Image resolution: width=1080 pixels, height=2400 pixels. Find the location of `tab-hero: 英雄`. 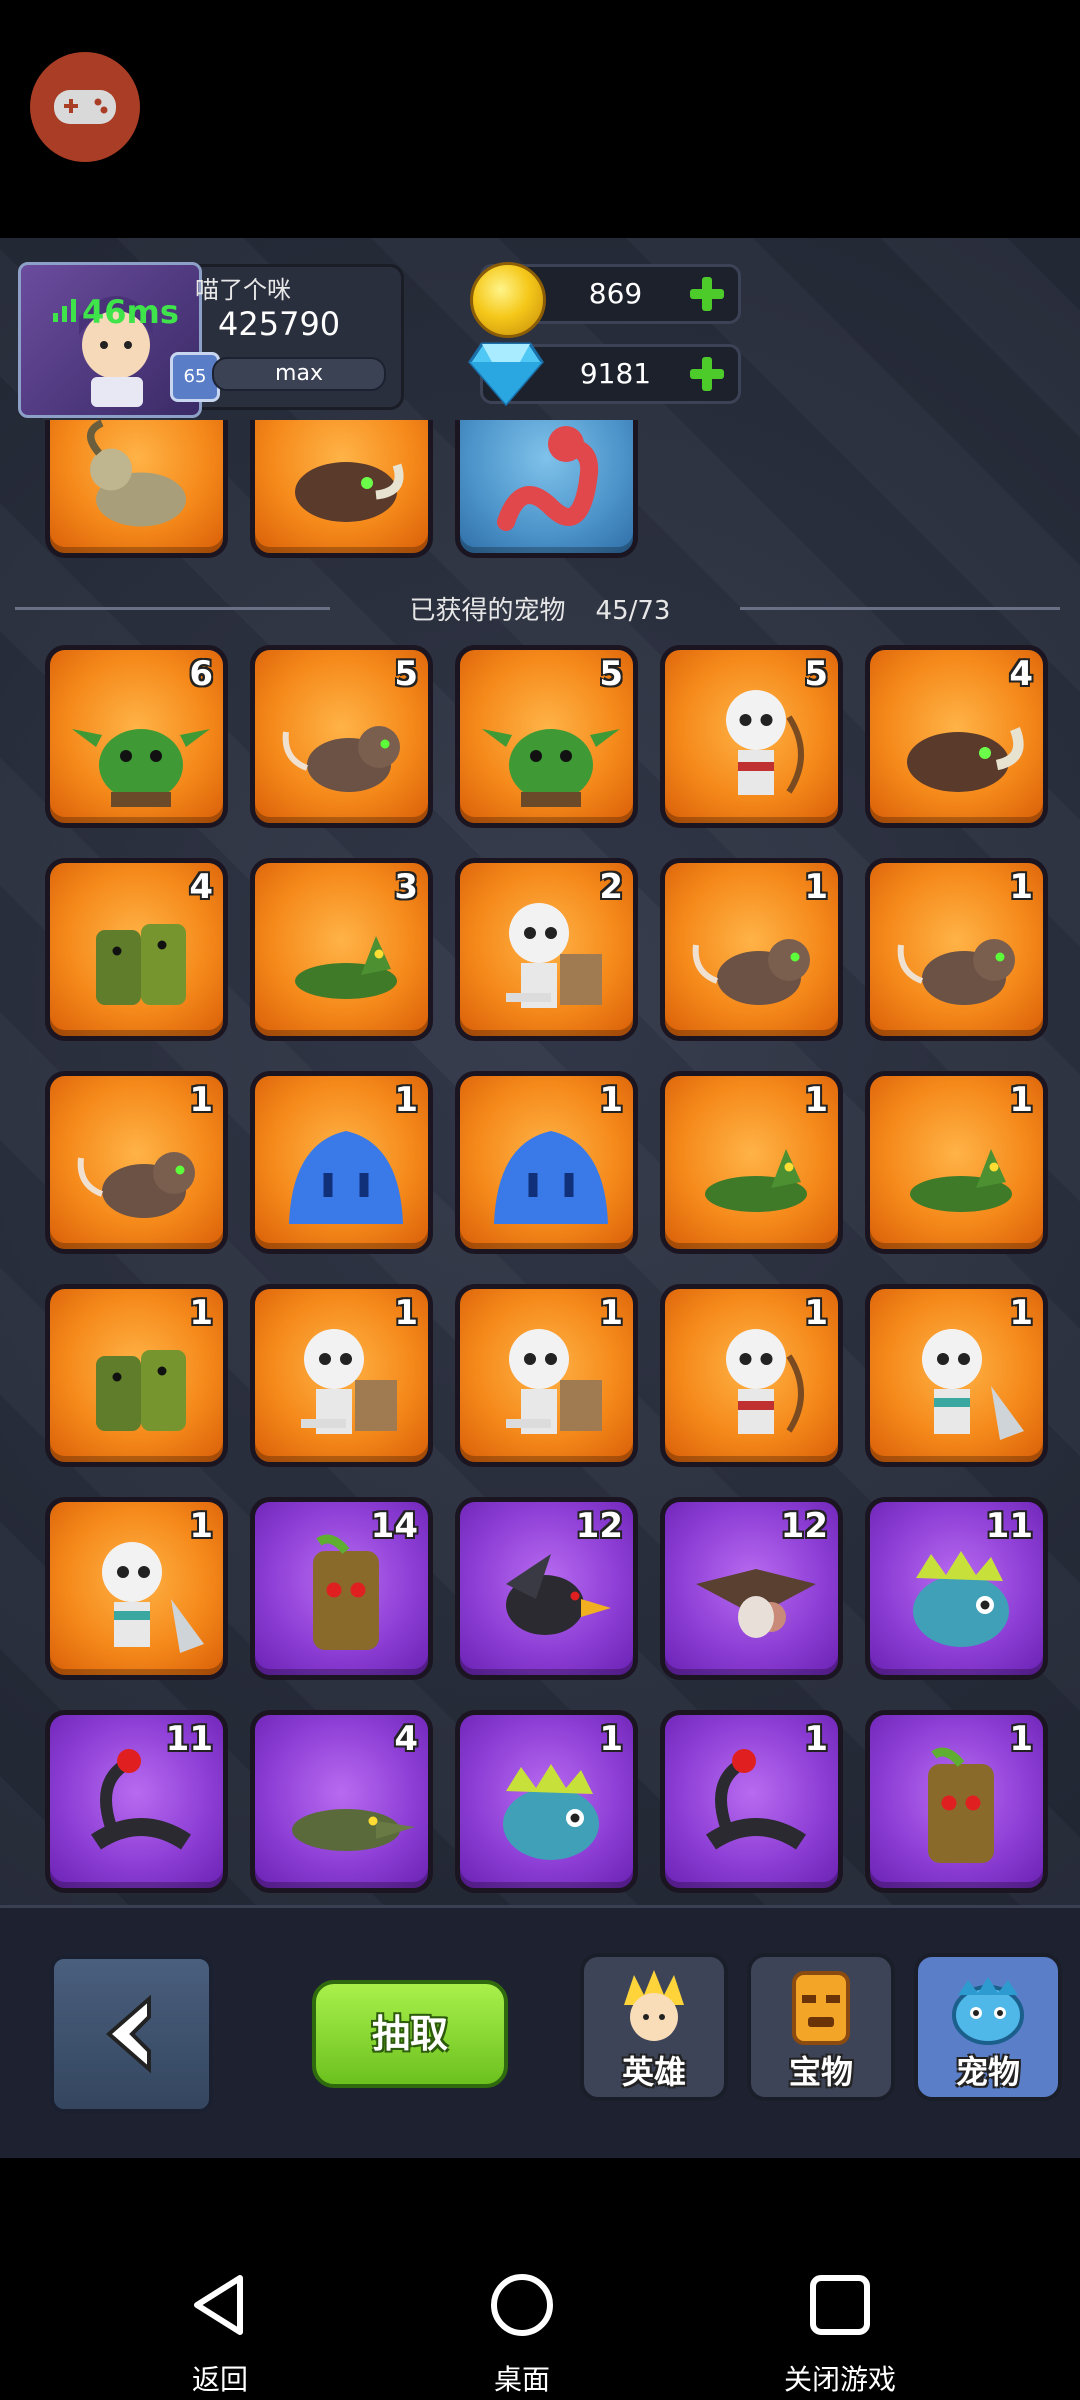

tab-hero: 英雄 is located at coordinates (654, 2027).